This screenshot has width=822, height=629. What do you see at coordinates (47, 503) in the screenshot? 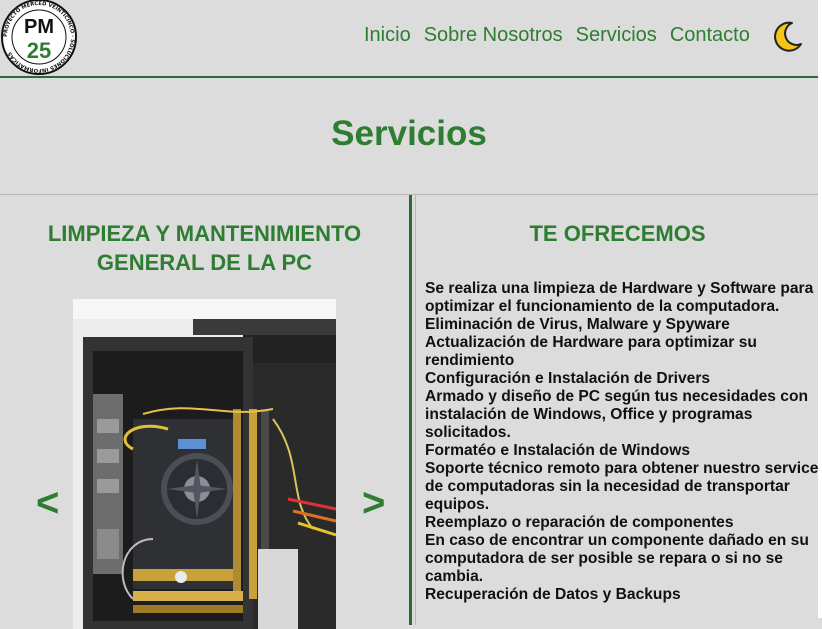
I see `carousel-prev-button: <` at bounding box center [47, 503].